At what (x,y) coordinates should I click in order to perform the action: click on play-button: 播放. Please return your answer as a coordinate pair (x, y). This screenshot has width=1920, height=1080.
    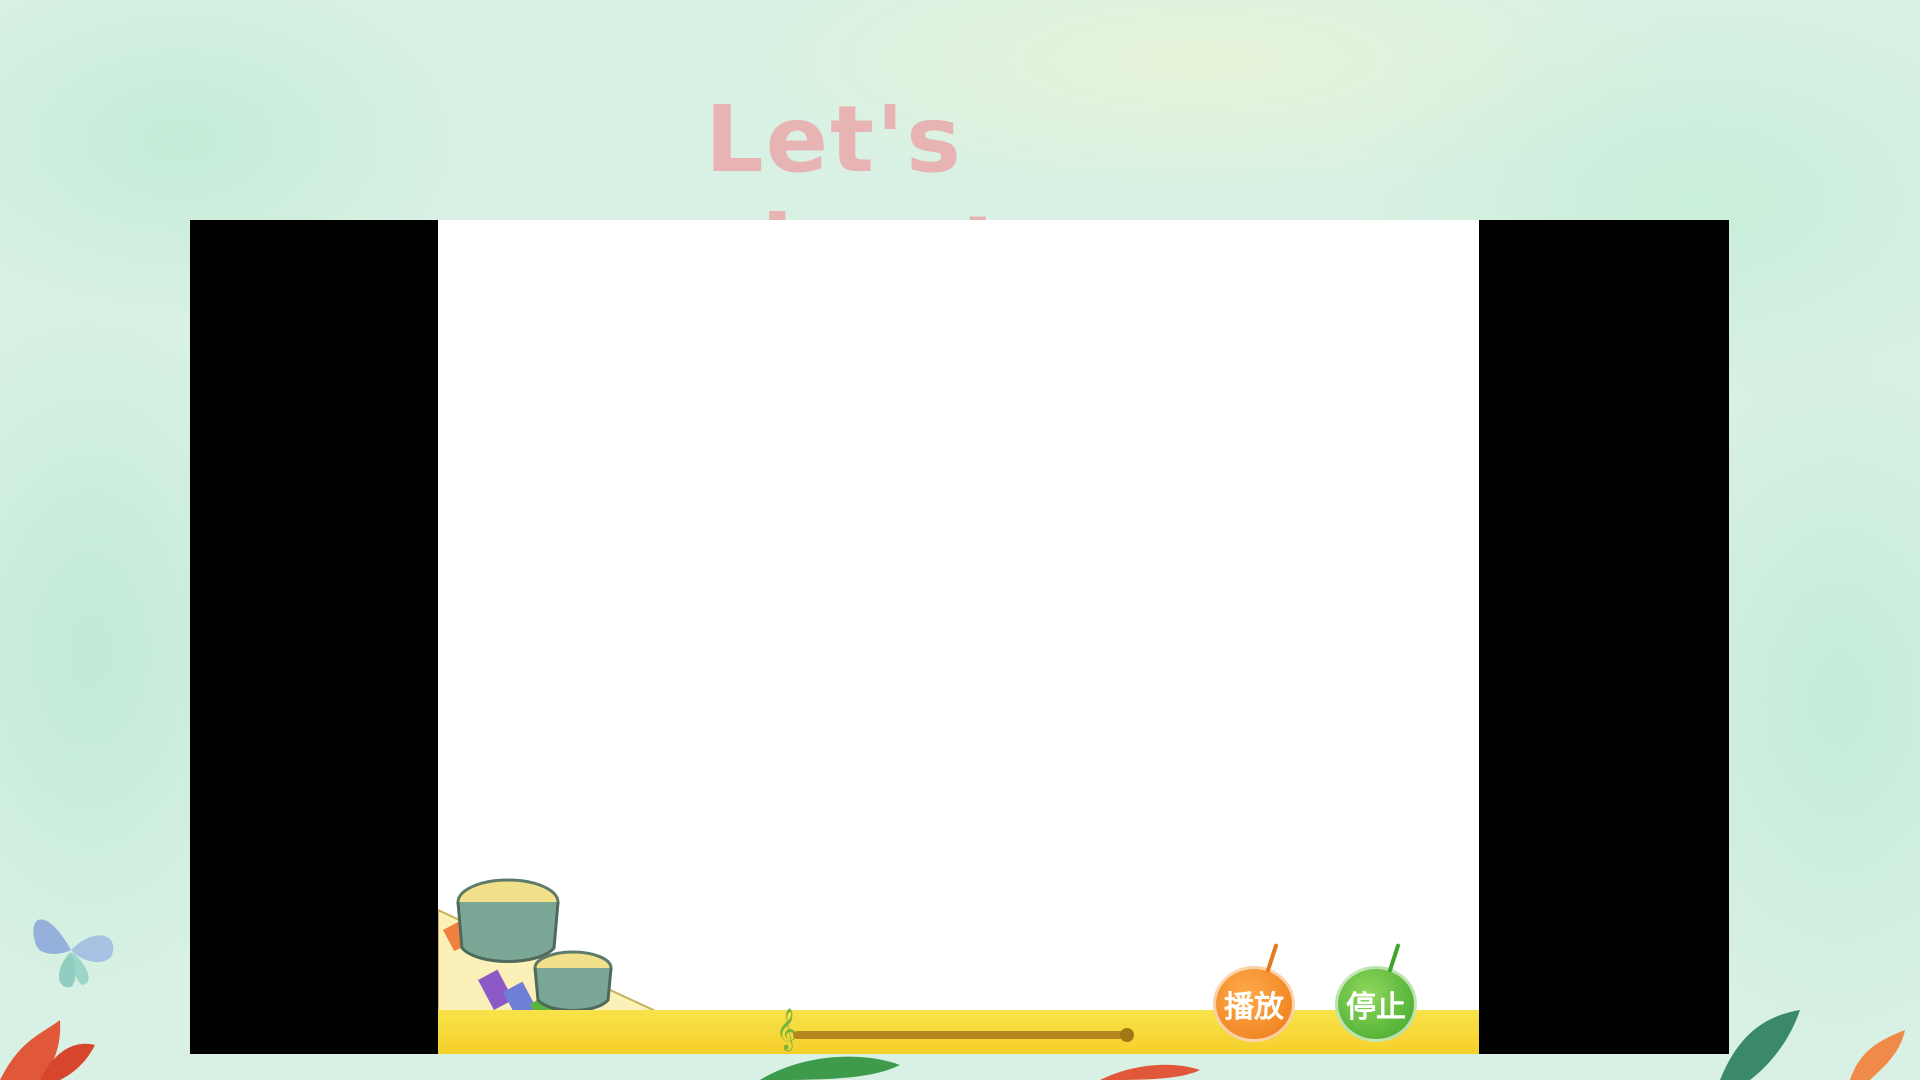
    Looking at the image, I should click on (1254, 992).